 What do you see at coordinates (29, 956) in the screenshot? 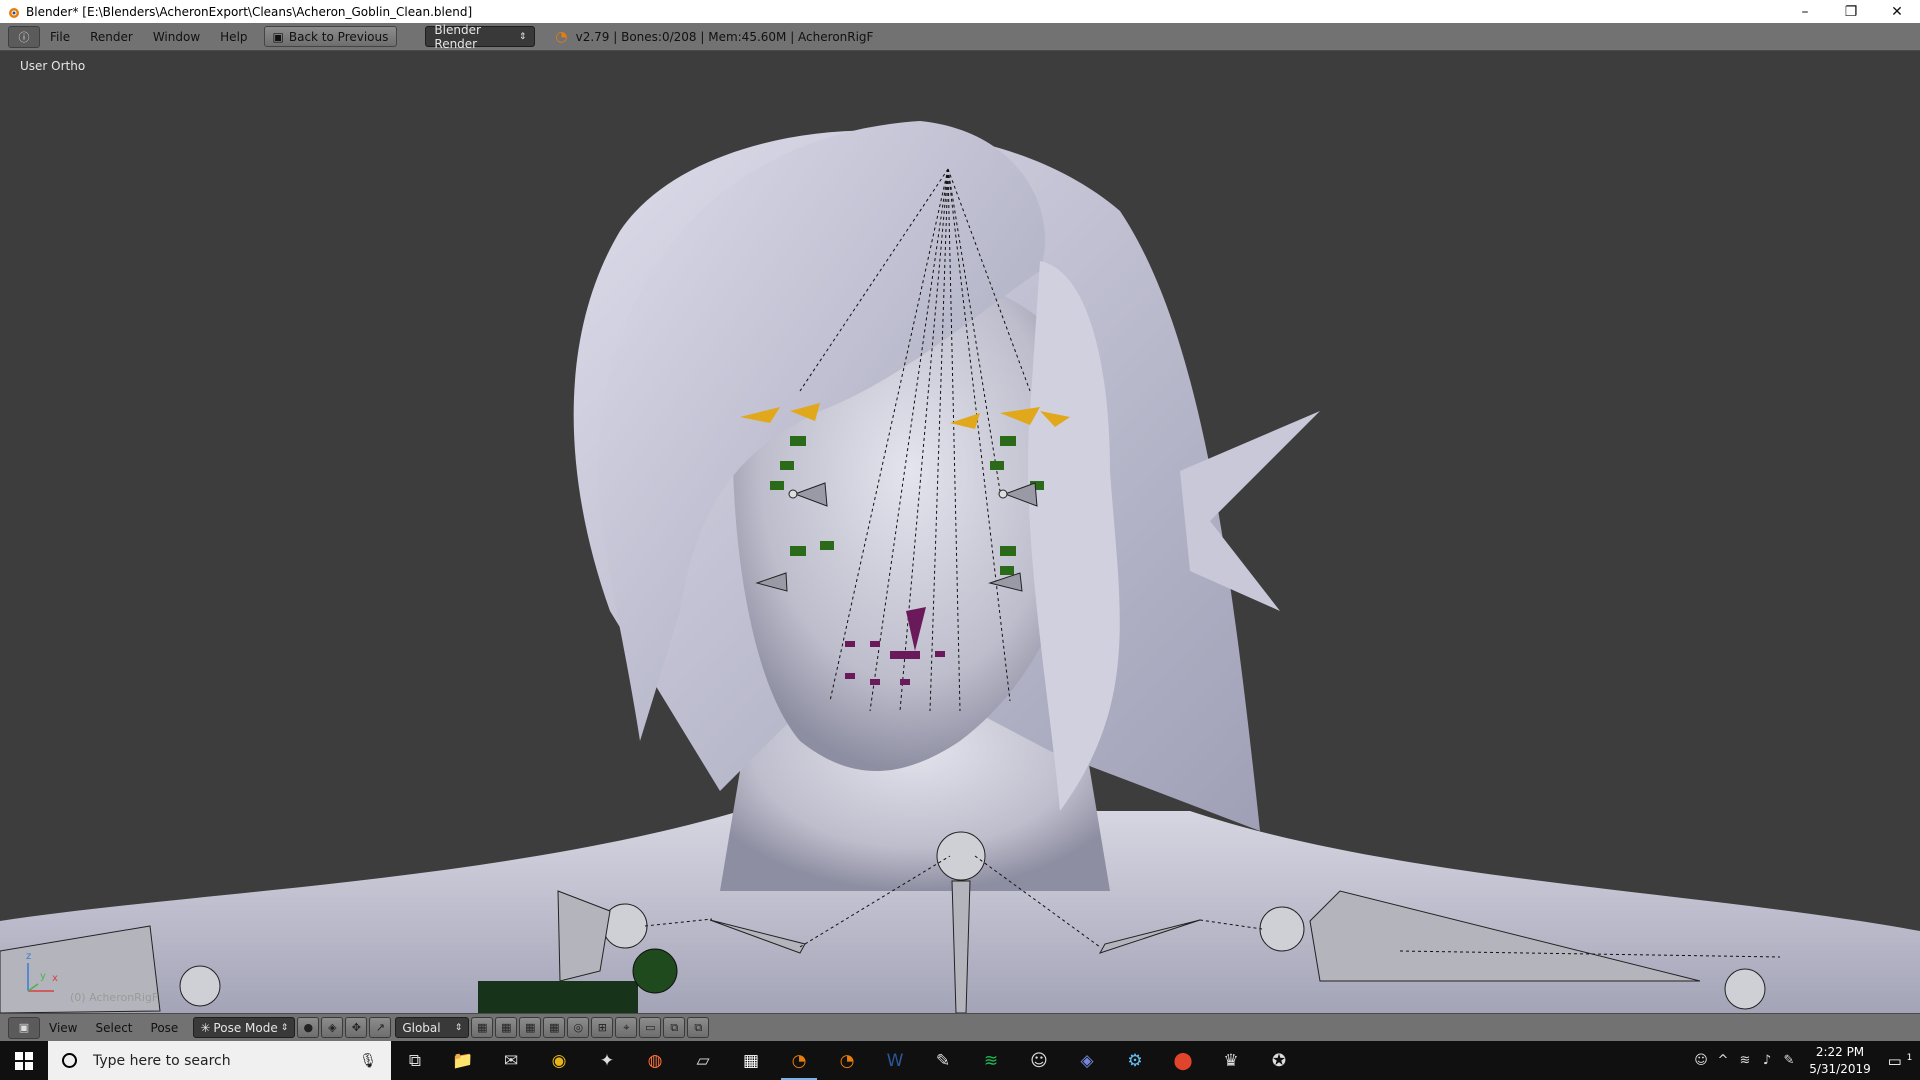
I see `axis-z-label: z` at bounding box center [29, 956].